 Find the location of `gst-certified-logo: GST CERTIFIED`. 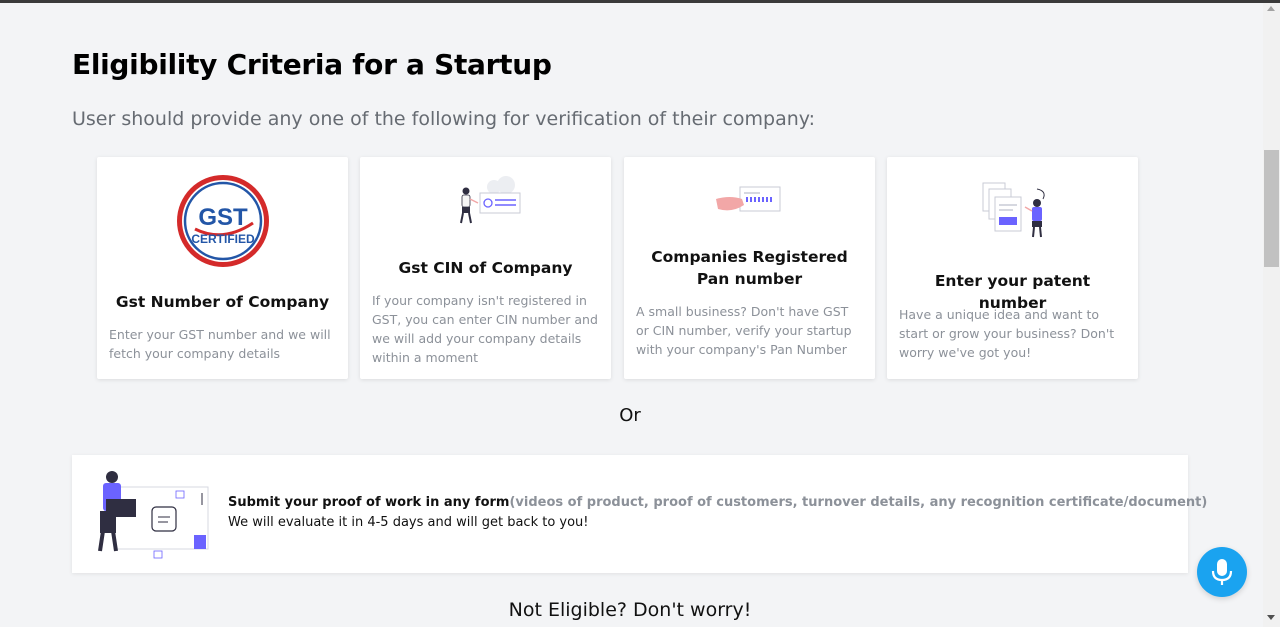

gst-certified-logo: GST CERTIFIED is located at coordinates (222, 221).